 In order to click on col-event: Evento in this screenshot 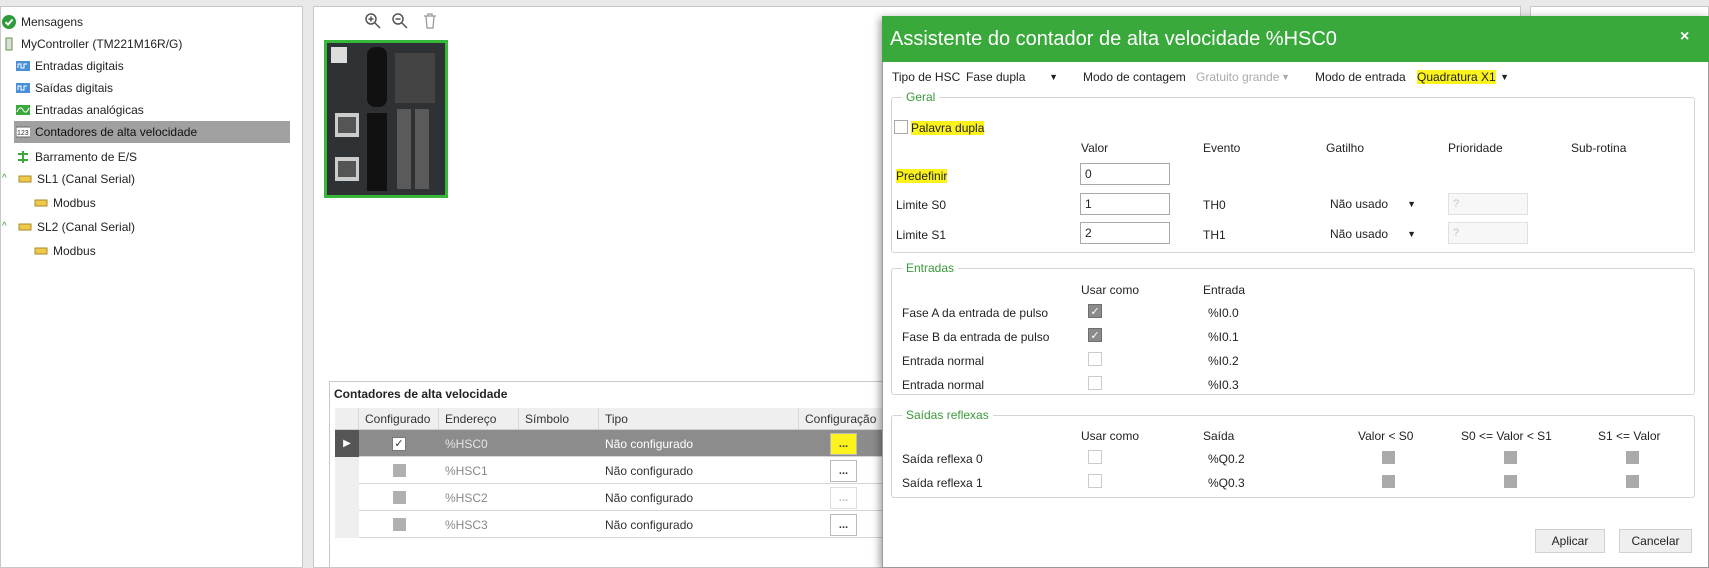, I will do `click(1222, 148)`.